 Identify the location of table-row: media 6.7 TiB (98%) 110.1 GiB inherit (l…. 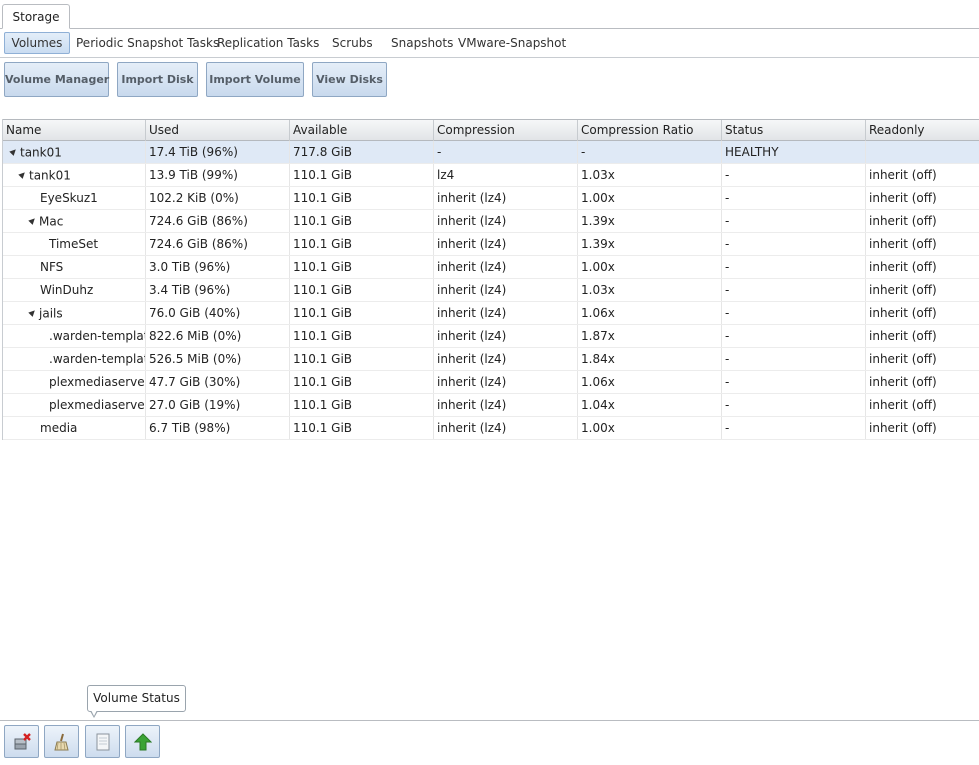
(491, 428).